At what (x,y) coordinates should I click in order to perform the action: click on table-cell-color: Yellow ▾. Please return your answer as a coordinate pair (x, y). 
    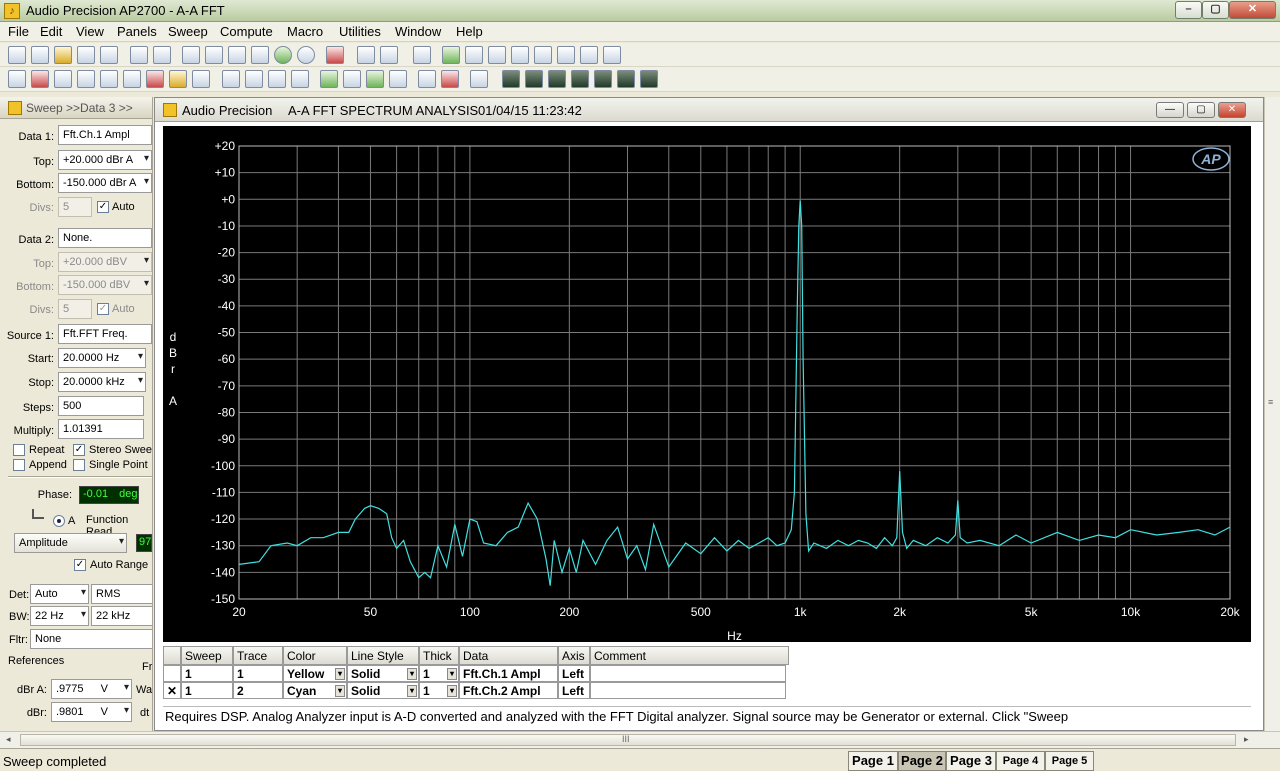
    Looking at the image, I should click on (315, 673).